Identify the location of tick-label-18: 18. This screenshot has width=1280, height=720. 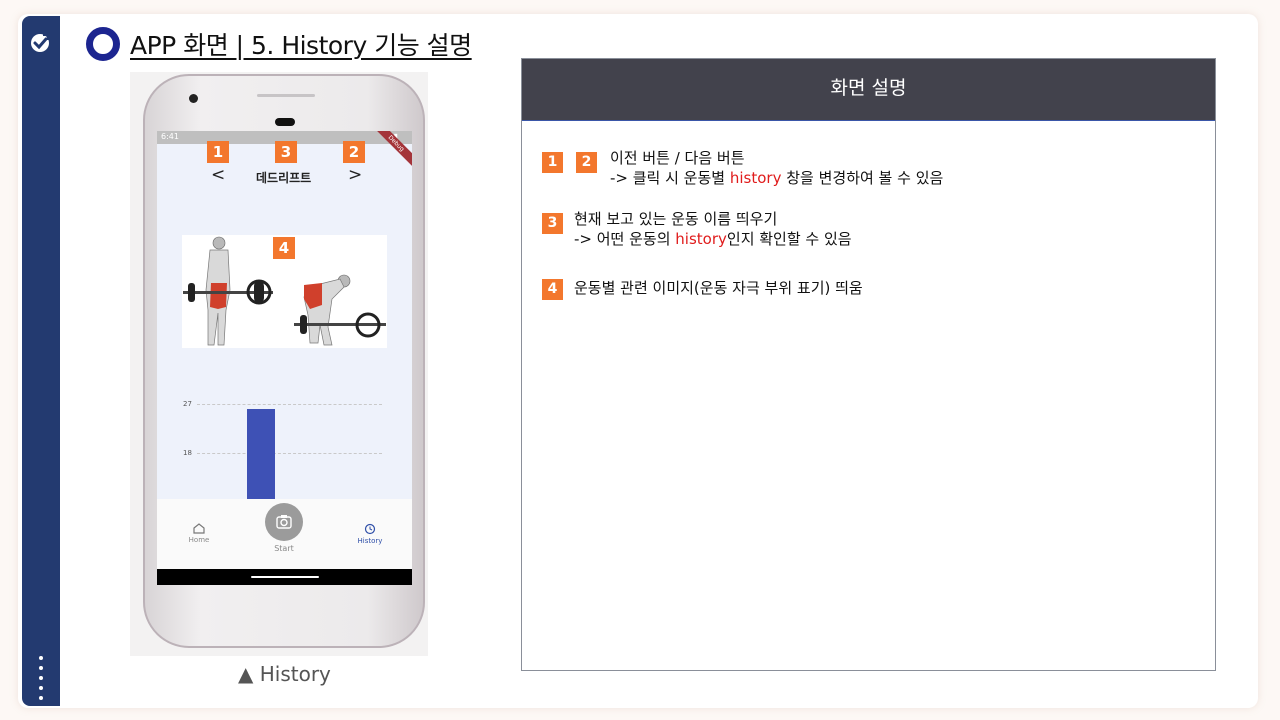
(187, 453).